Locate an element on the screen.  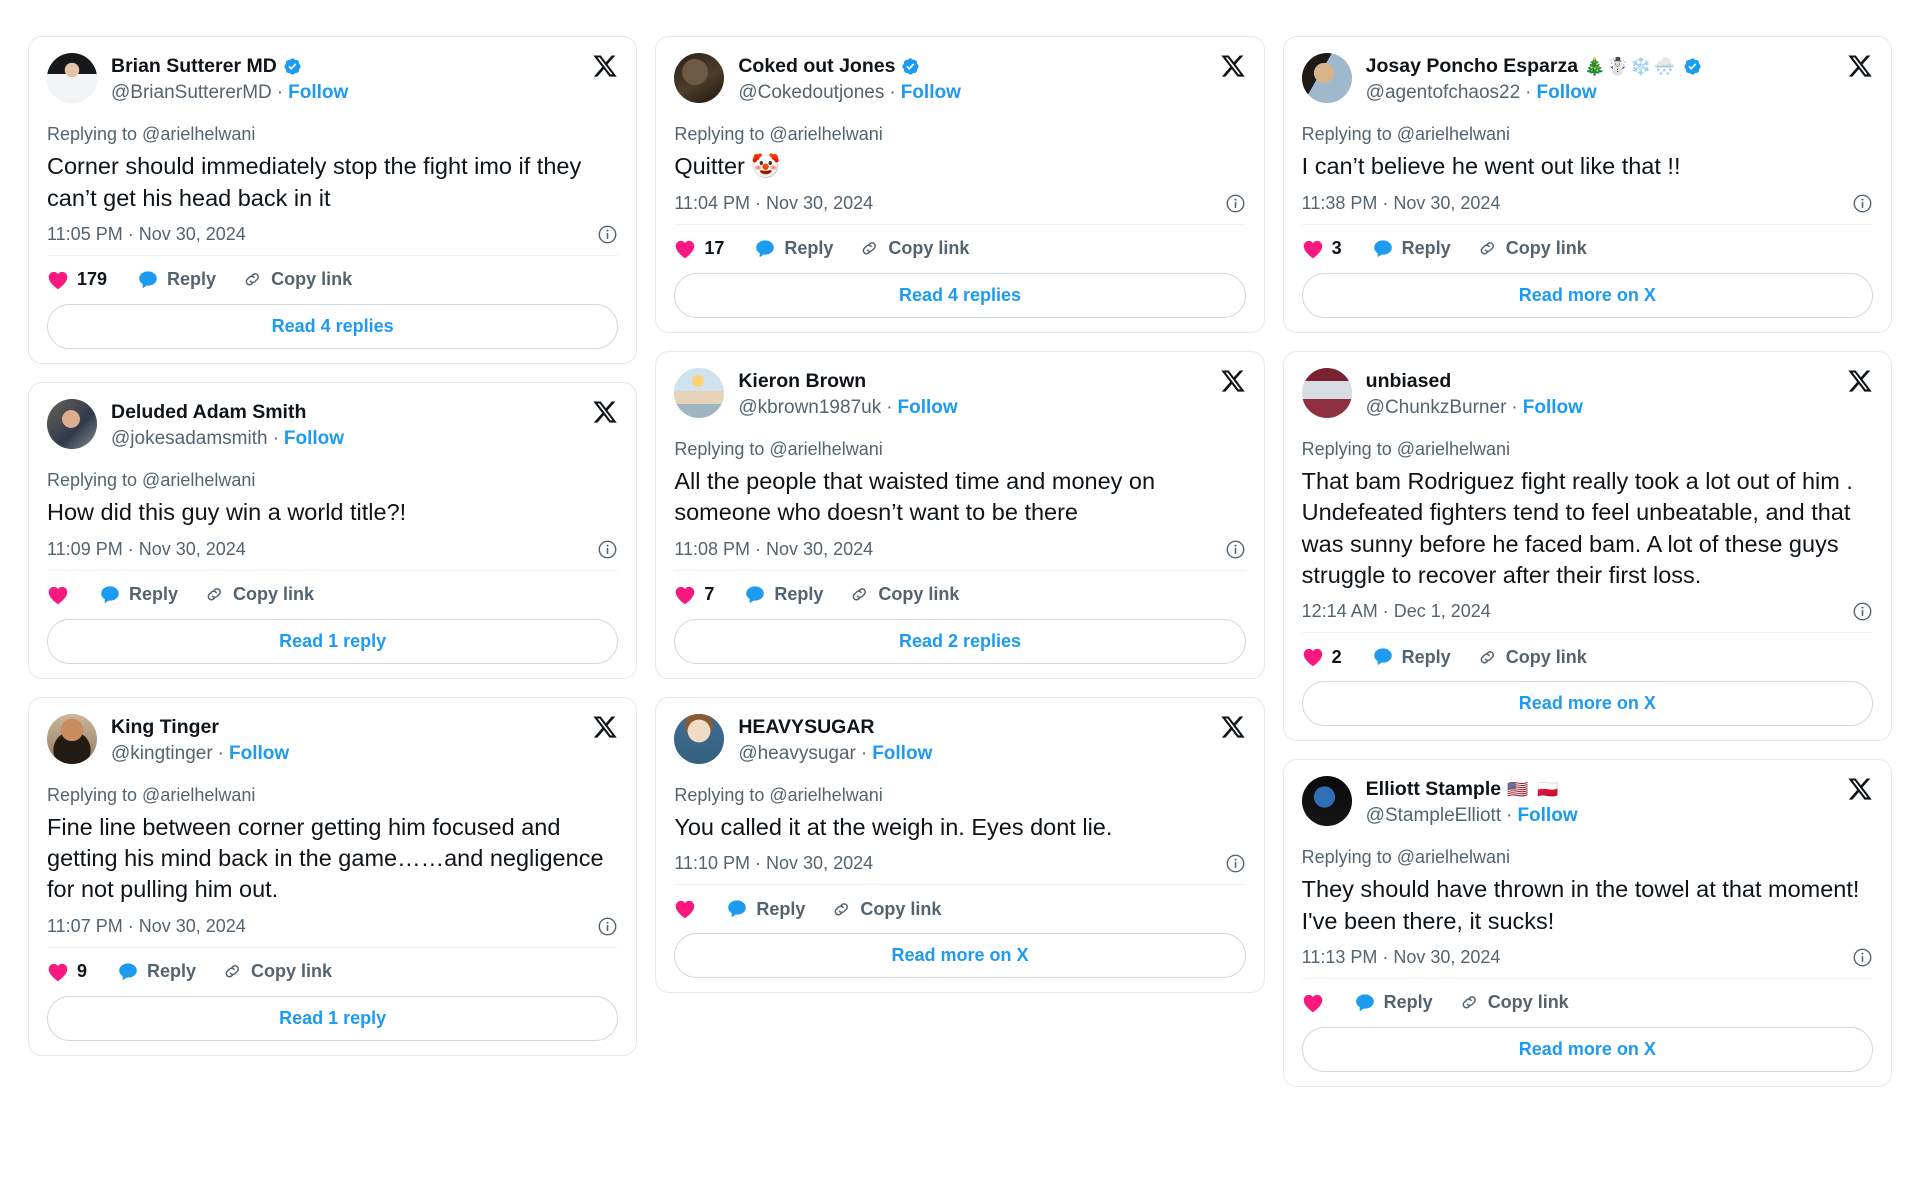
author-display-name: HEAVYSUGAR is located at coordinates (806, 727).